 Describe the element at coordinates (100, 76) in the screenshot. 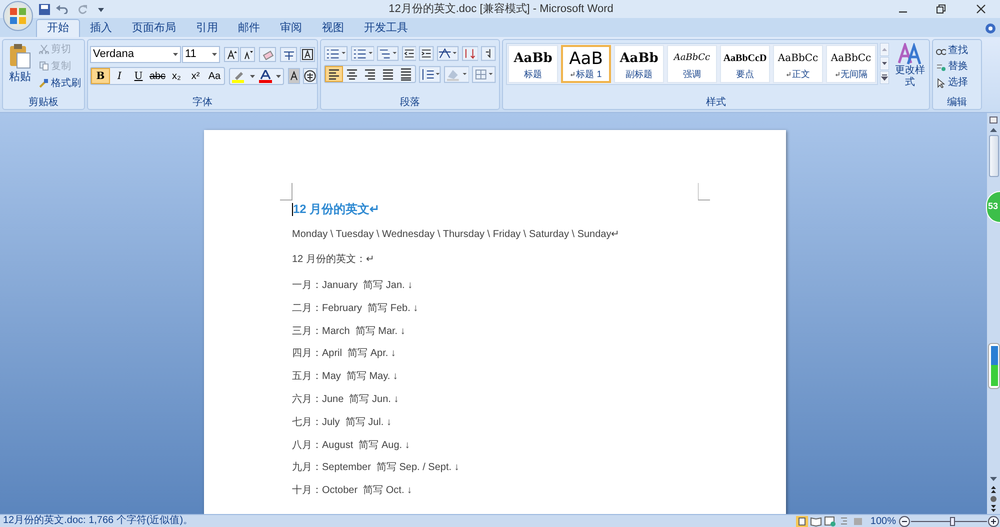

I see `format-button: B` at that location.